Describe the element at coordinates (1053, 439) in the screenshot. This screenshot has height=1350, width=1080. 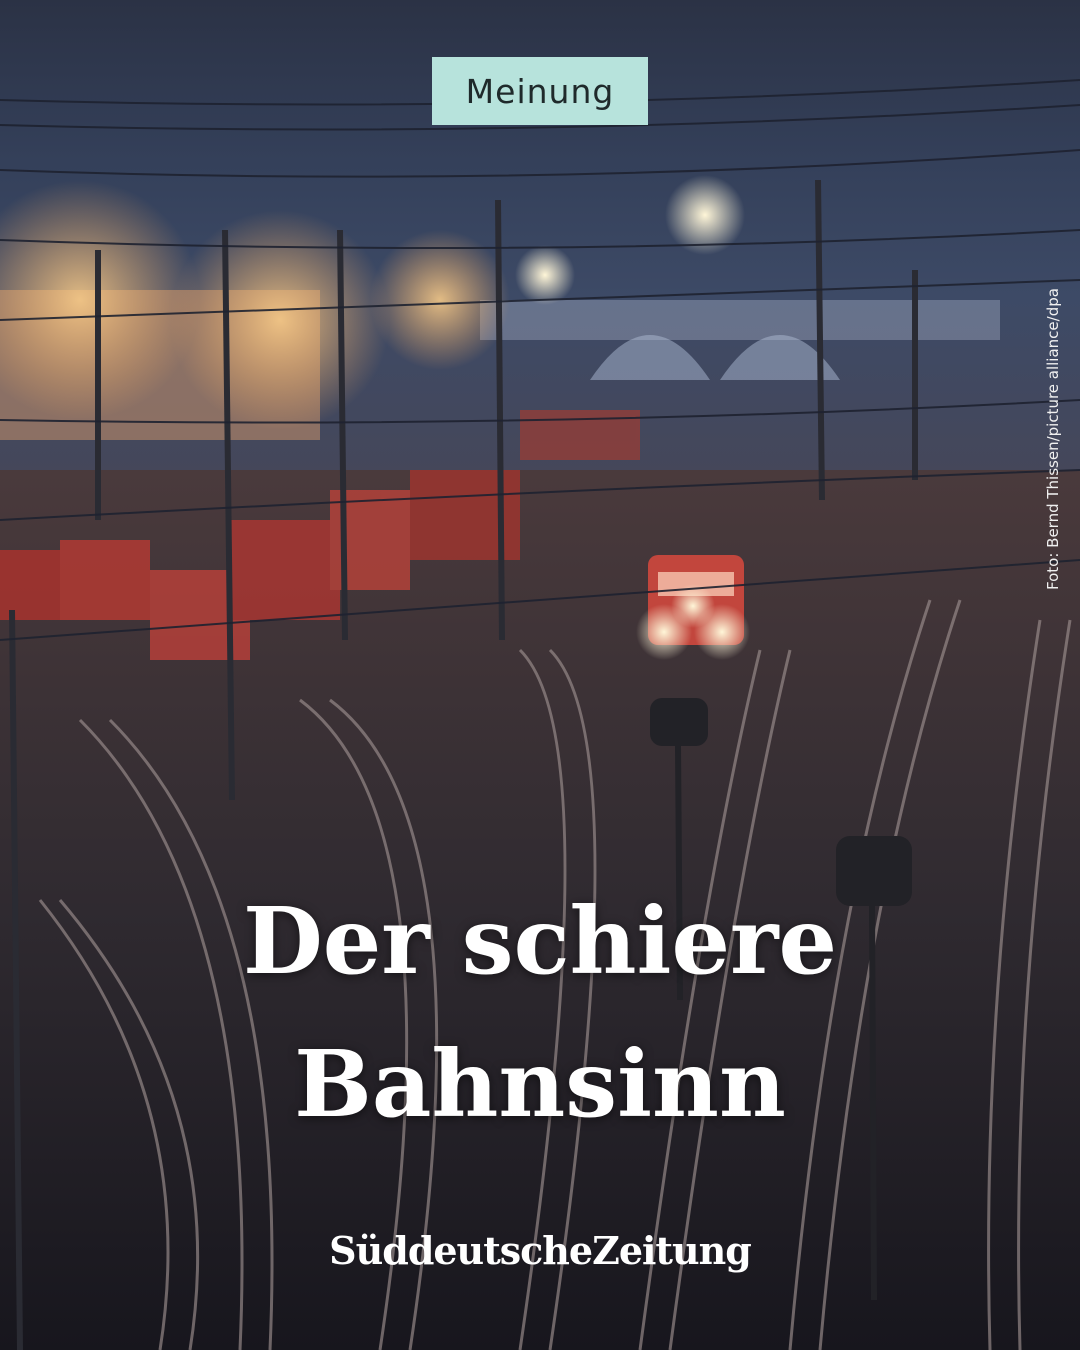
I see `photo-credit-text: Foto: Bernd Thissen/picture alliance/dpa` at that location.